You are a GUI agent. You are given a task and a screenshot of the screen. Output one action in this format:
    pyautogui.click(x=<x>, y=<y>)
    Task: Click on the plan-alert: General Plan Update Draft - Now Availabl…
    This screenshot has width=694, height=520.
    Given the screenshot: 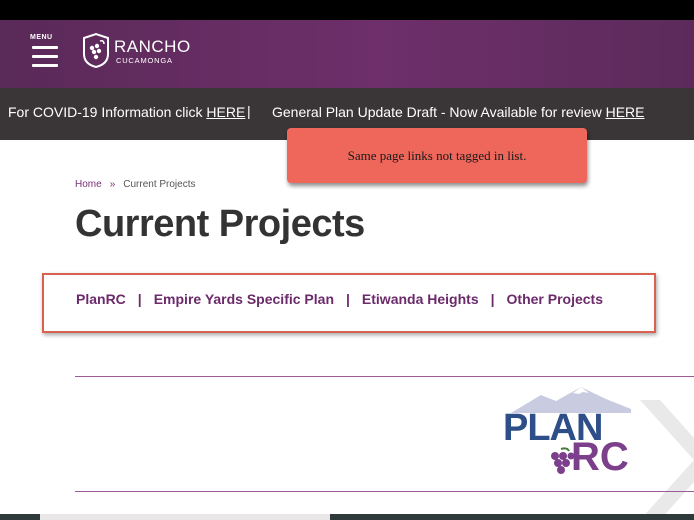 What is the action you would take?
    pyautogui.click(x=458, y=112)
    